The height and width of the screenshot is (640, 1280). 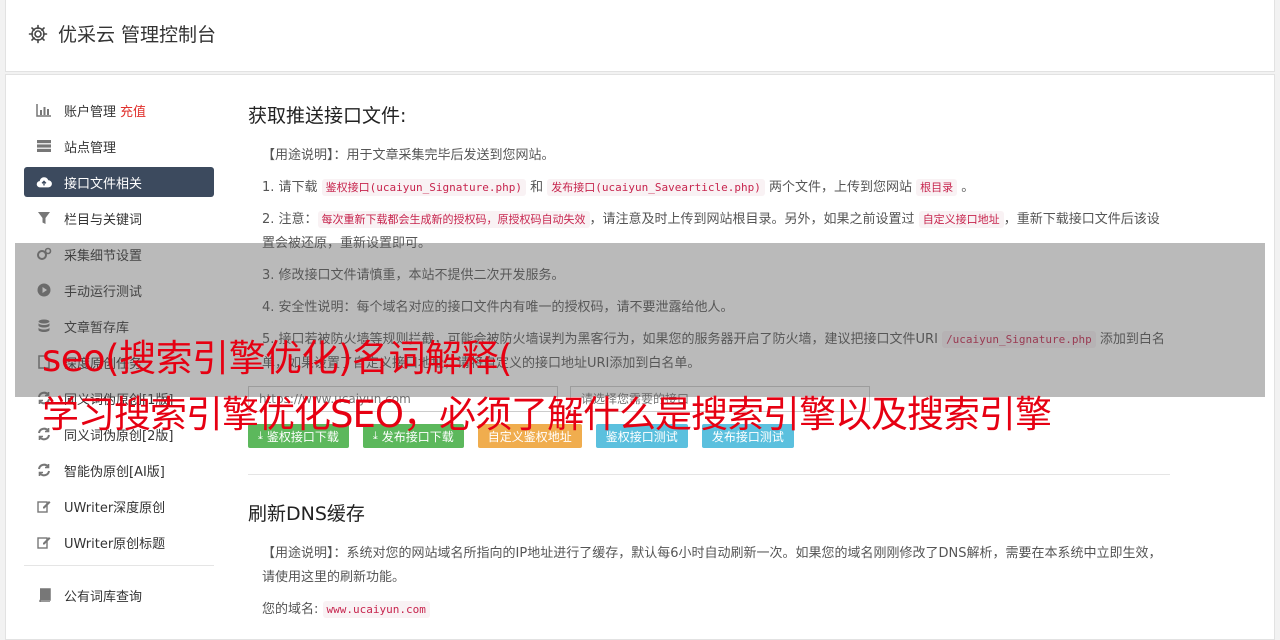 What do you see at coordinates (44, 218) in the screenshot?
I see `filter-icon` at bounding box center [44, 218].